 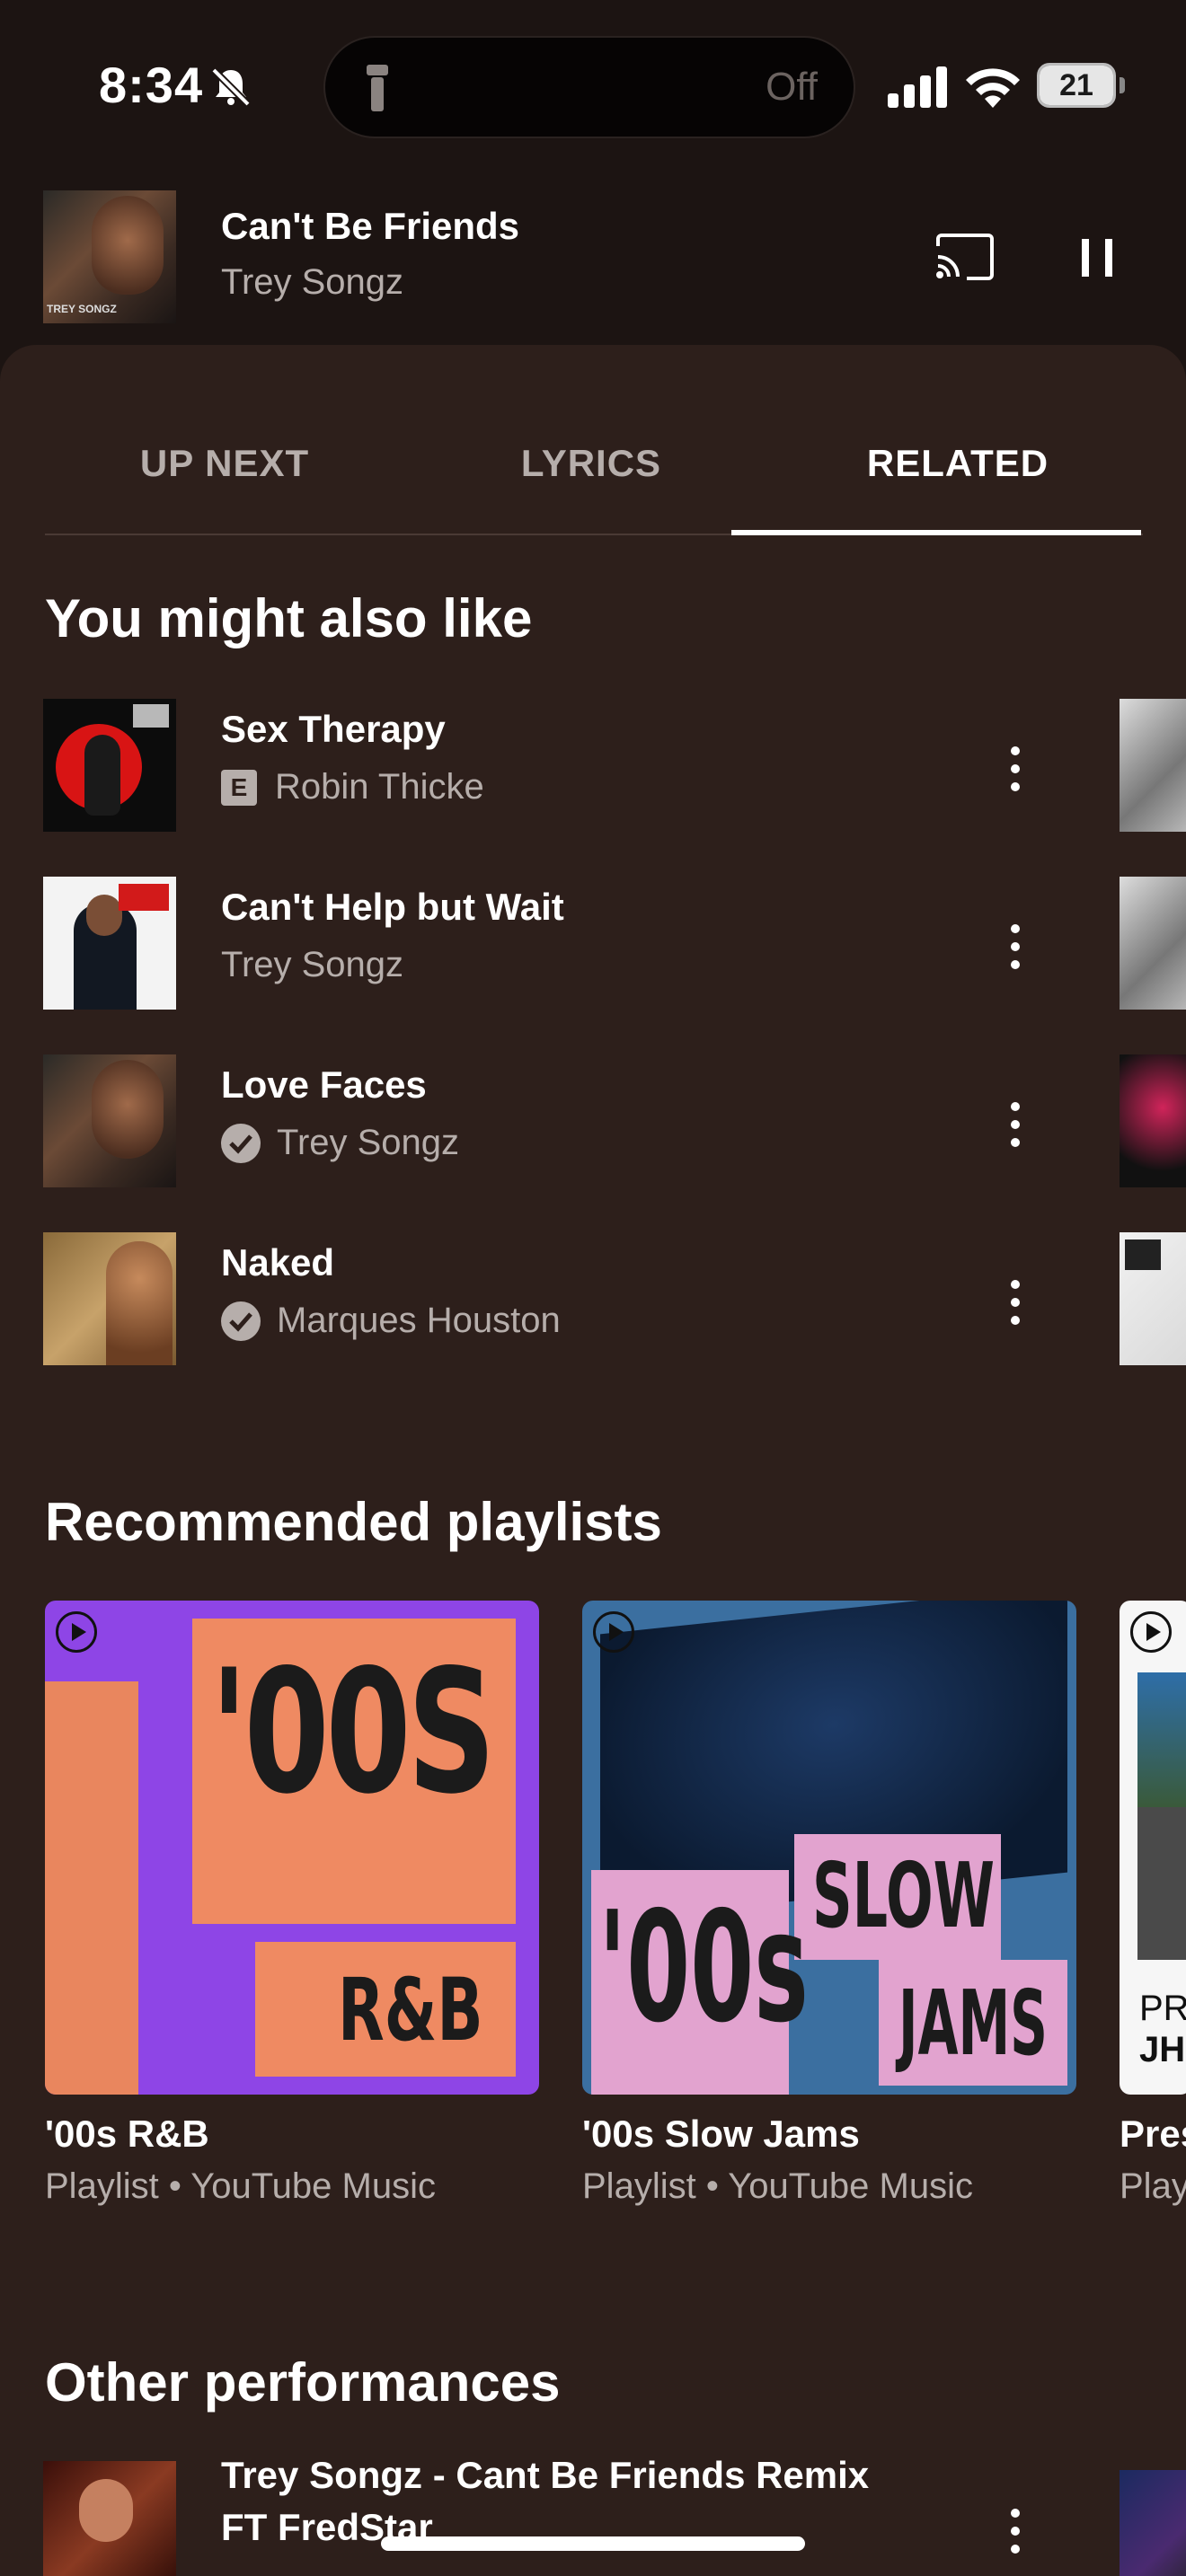 I want to click on home-indicator, so click(x=593, y=2543).